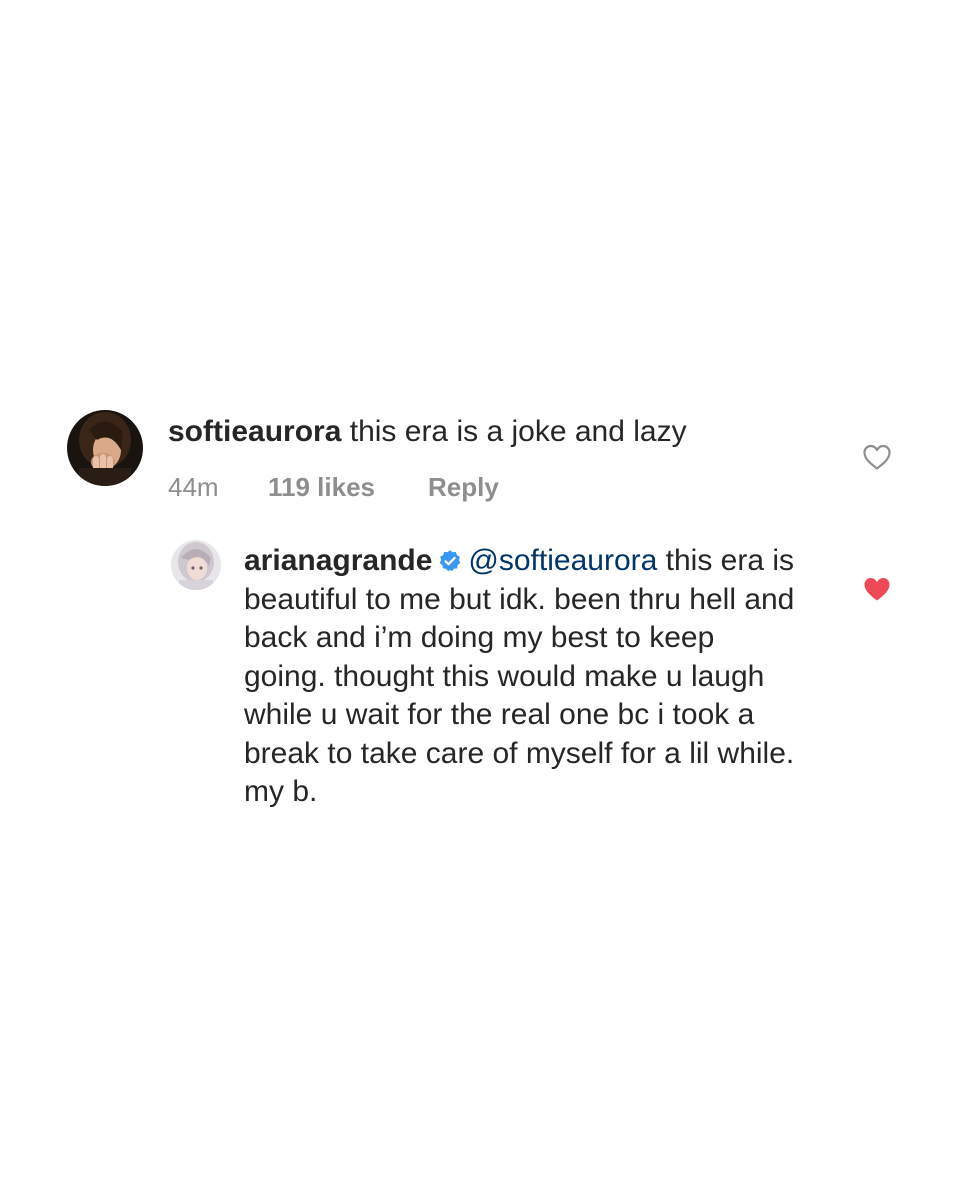 Image resolution: width=960 pixels, height=1200 pixels. I want to click on reply-button: Reply, so click(463, 487).